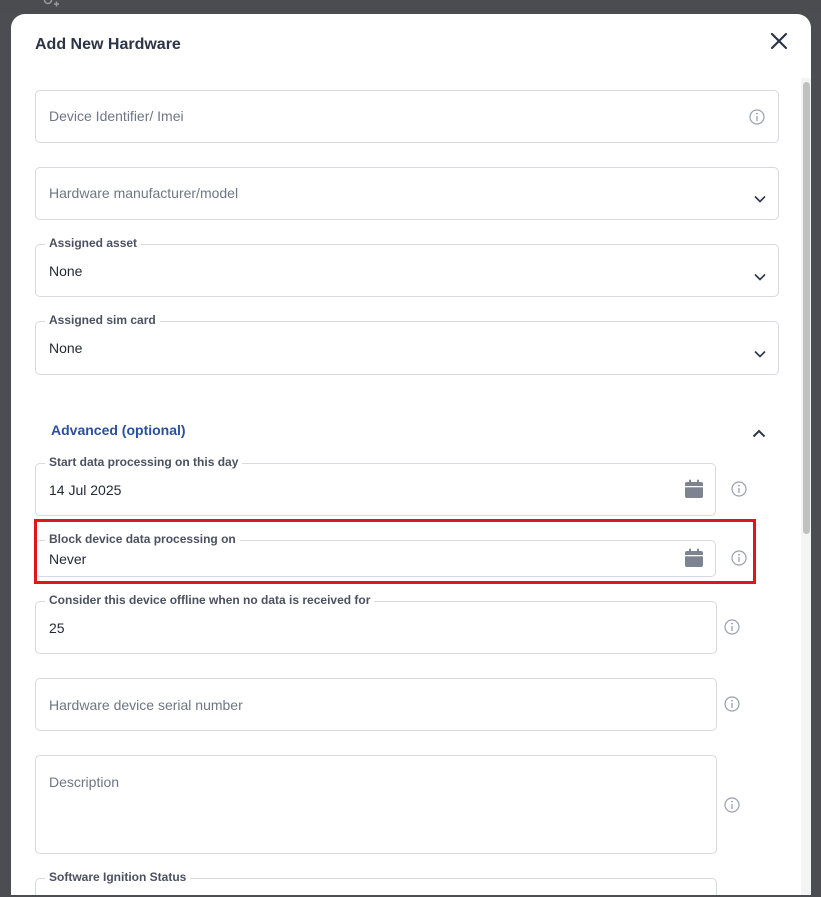 This screenshot has height=897, width=821. What do you see at coordinates (66, 348) in the screenshot?
I see `assigned-sim-value: None` at bounding box center [66, 348].